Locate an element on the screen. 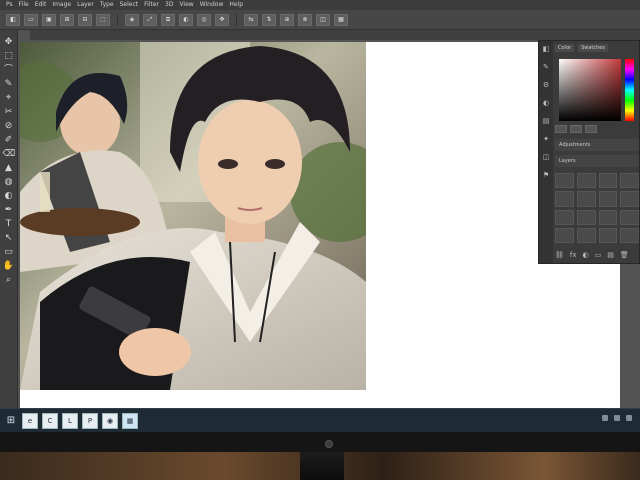 The width and height of the screenshot is (640, 480). panel-side-icon: ▤ is located at coordinates (546, 121).